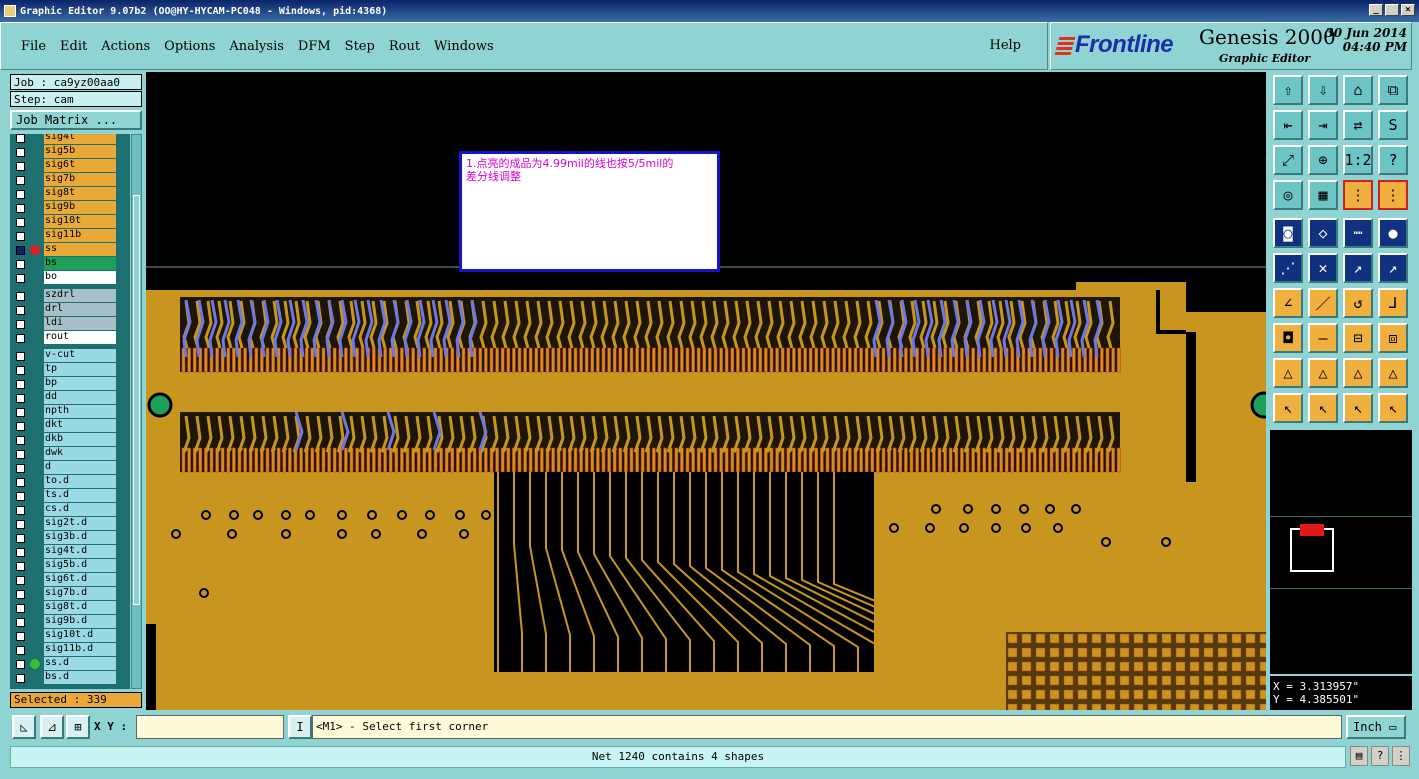 Image resolution: width=1419 pixels, height=779 pixels. What do you see at coordinates (256, 46) in the screenshot?
I see `menu-analysis: Analysis` at bounding box center [256, 46].